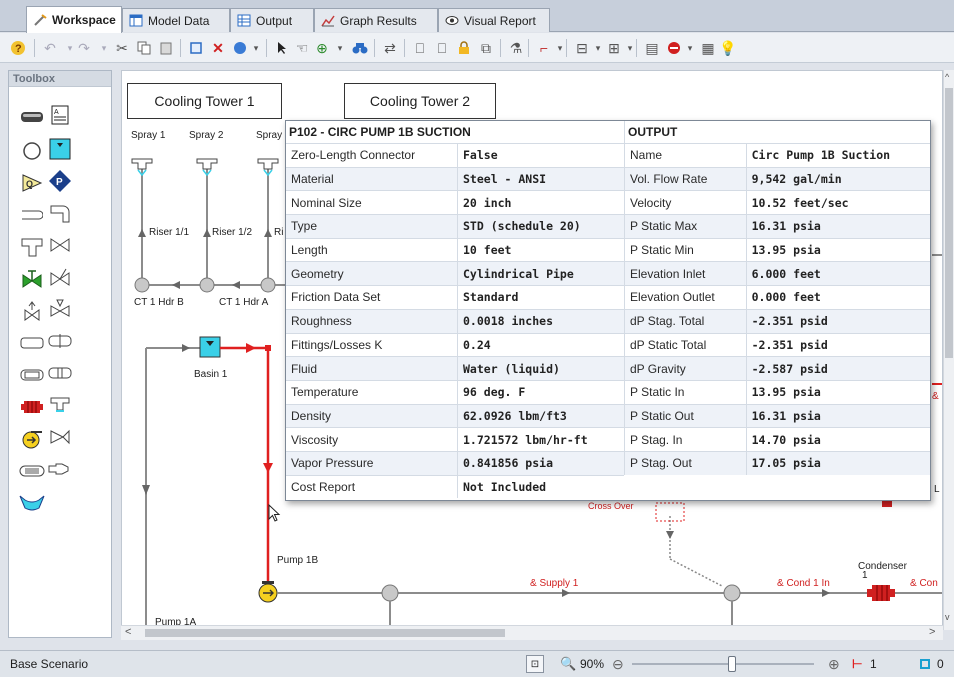  I want to click on property-name: Nominal Size, so click(372, 203).